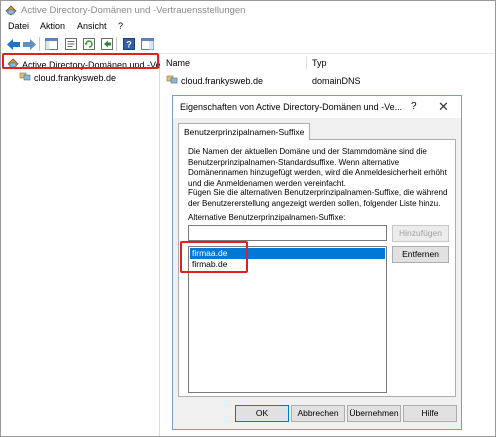 The image size is (496, 437). What do you see at coordinates (244, 131) in the screenshot?
I see `tab-upn-suffixes: Benutzerprinzipalnamen-Suffixe` at bounding box center [244, 131].